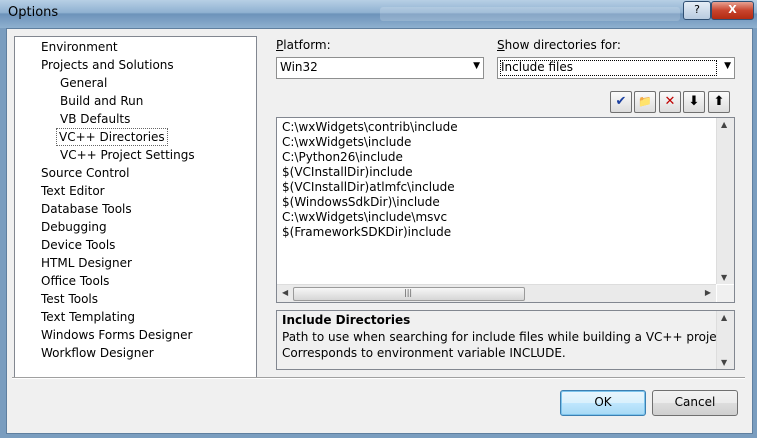 The image size is (757, 438). Describe the element at coordinates (697, 10) in the screenshot. I see `help-button: ?` at that location.